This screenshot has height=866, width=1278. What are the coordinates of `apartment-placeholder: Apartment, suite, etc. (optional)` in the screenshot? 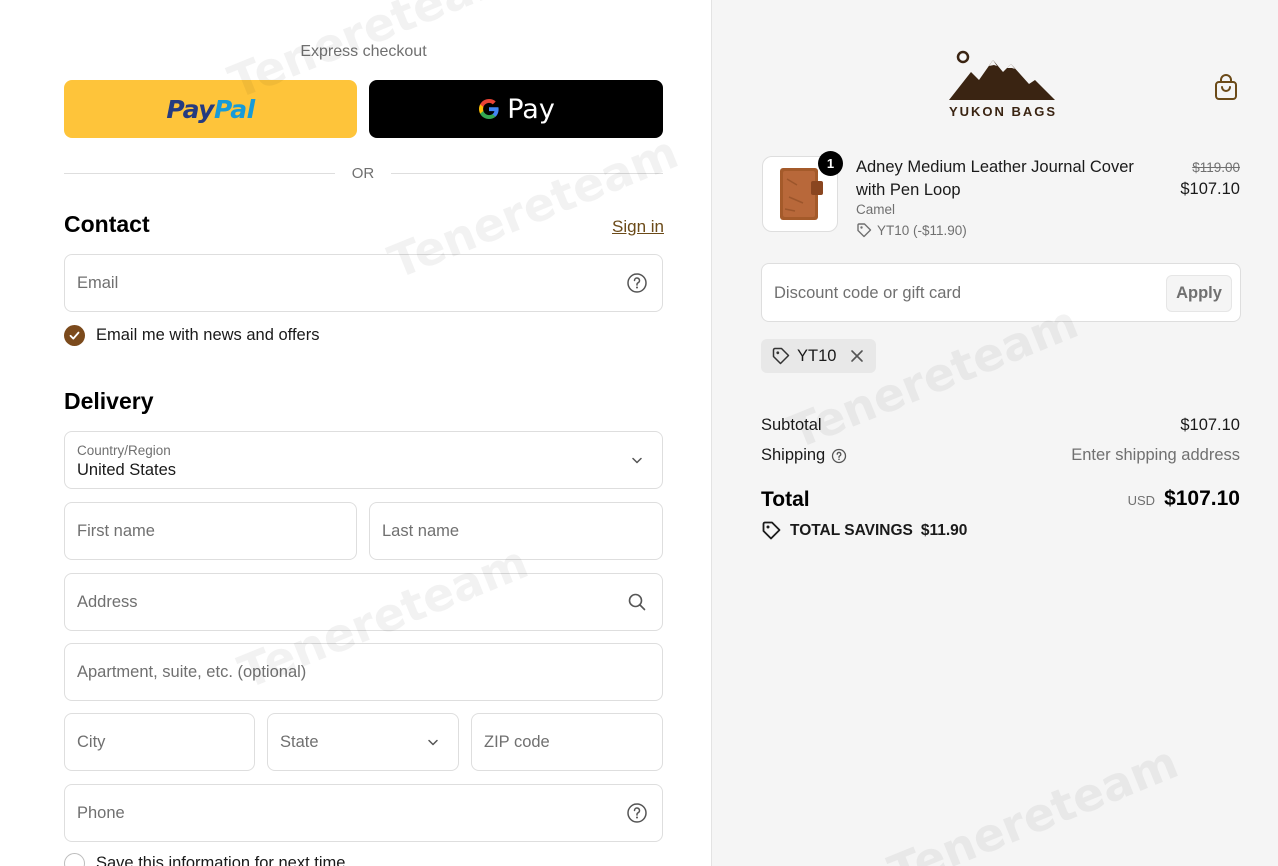 It's located at (192, 672).